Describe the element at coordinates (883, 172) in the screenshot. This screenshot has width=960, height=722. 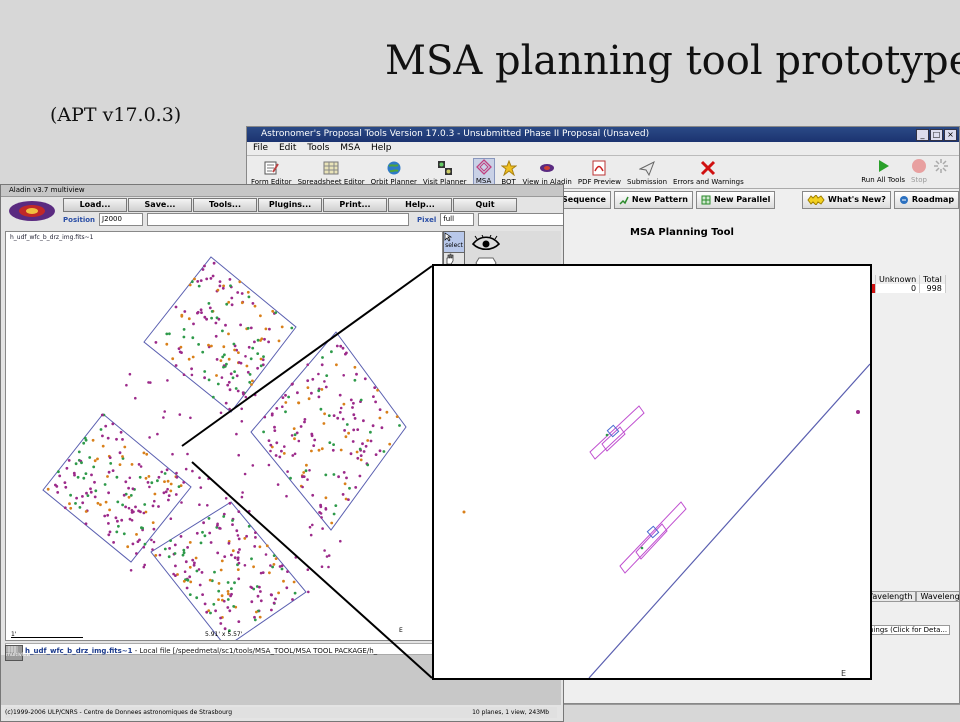
I see `run-all-tools-button: Run All Tools` at that location.